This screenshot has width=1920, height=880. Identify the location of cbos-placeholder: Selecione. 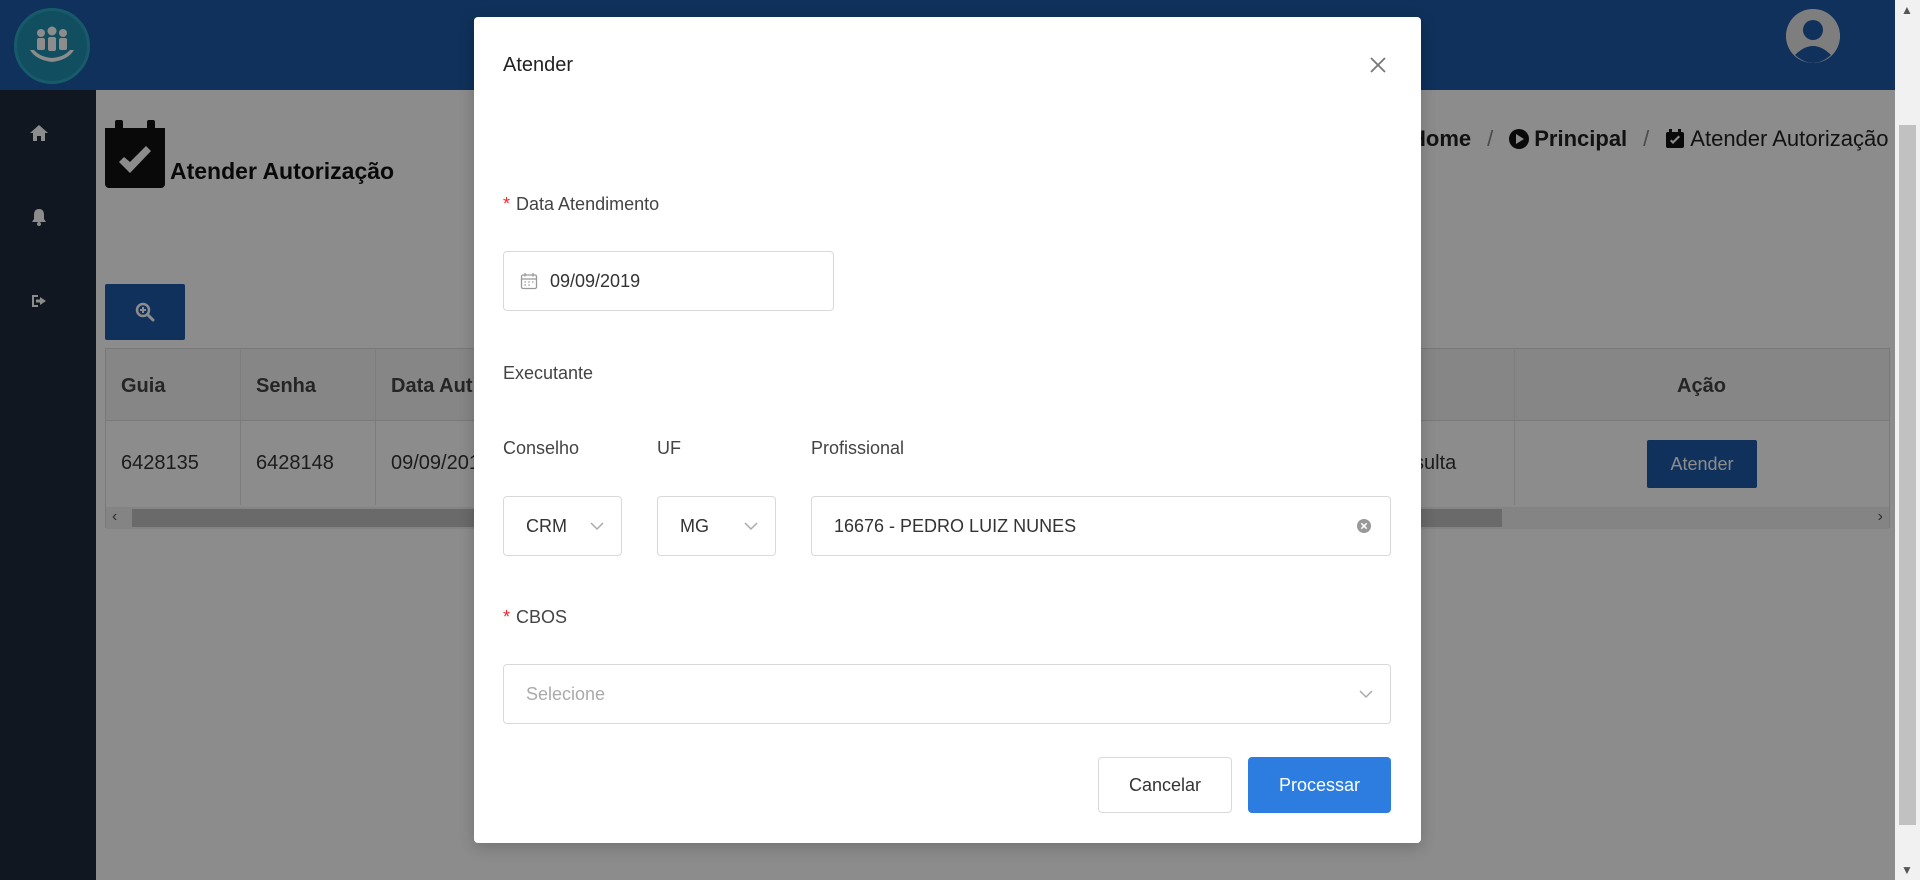
(566, 693).